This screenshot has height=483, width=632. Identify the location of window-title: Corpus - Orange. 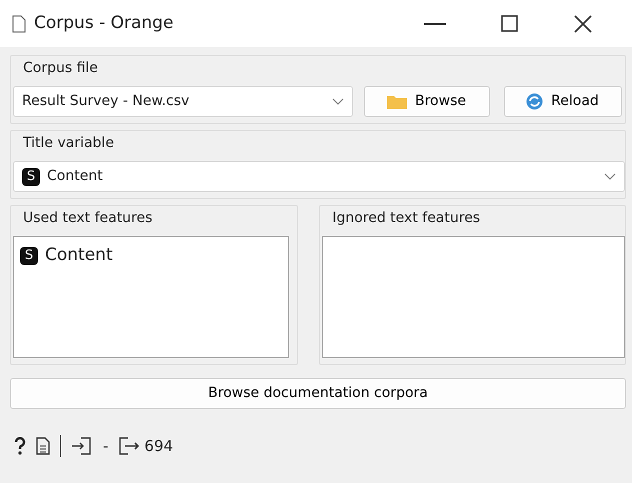
(104, 23).